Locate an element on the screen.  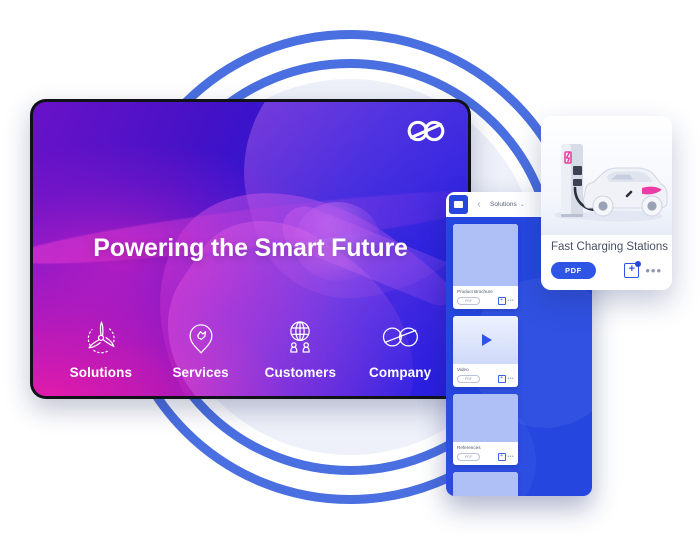
product-card-title: Fast Charging Stations is located at coordinates (609, 247).